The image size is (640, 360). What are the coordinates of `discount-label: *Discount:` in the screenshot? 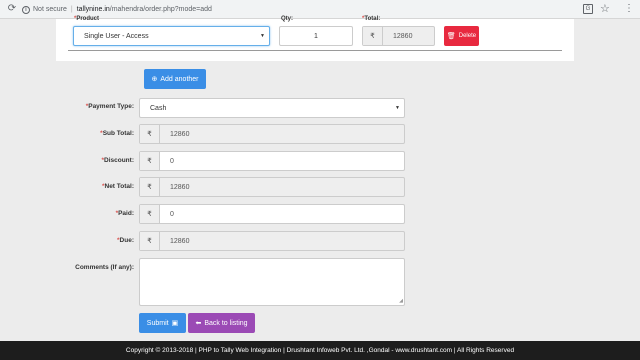 It's located at (117, 160).